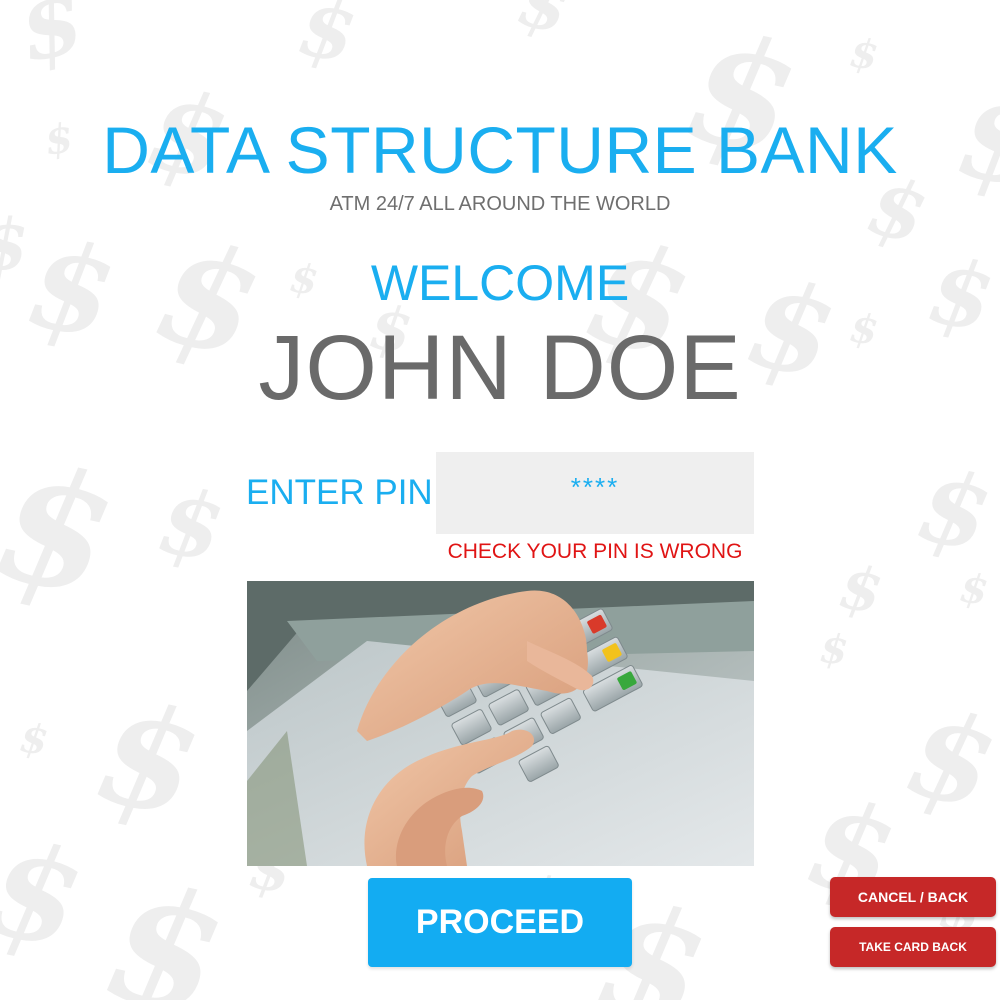 This screenshot has width=1000, height=1000. I want to click on atm-keypad-illustration, so click(500, 723).